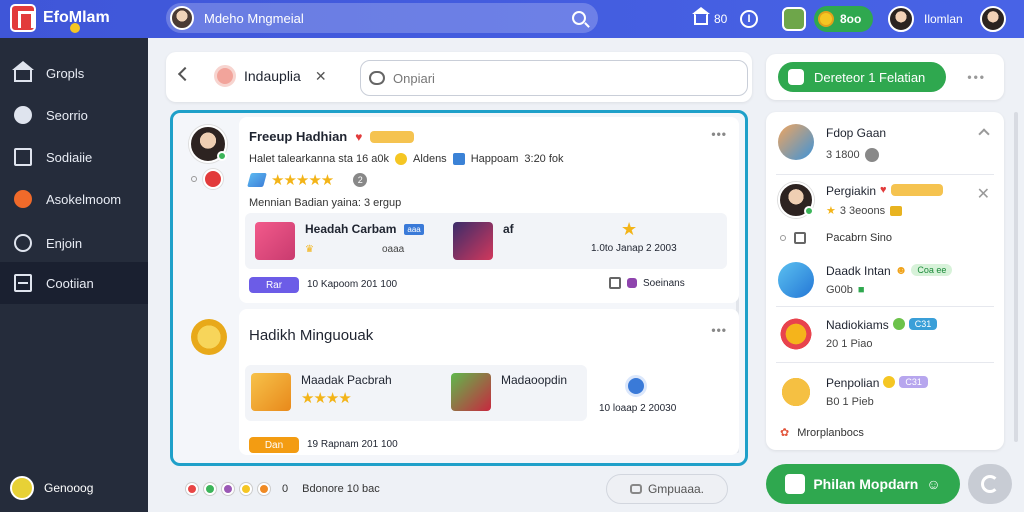 The width and height of the screenshot is (1024, 512). Describe the element at coordinates (853, 392) in the screenshot. I see `list-item: Penpolian C31 B0 1 Pieb` at that location.